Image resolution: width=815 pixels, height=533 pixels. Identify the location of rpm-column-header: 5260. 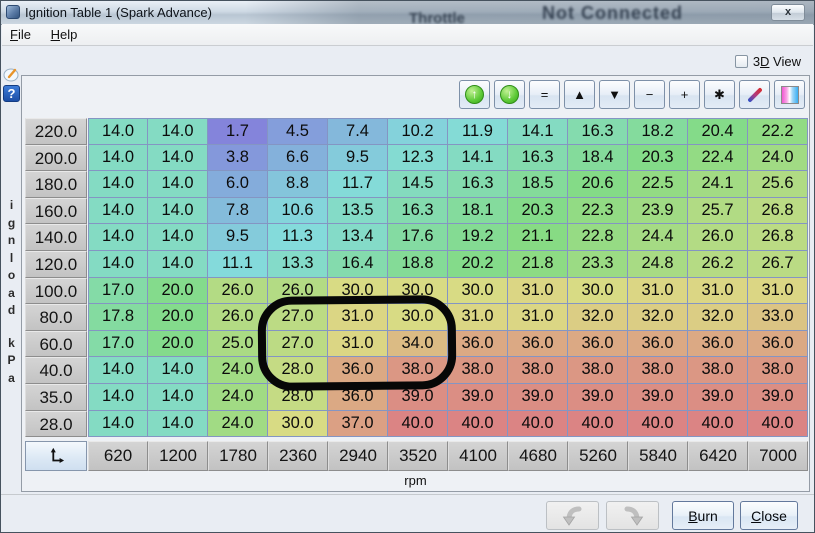
(598, 456).